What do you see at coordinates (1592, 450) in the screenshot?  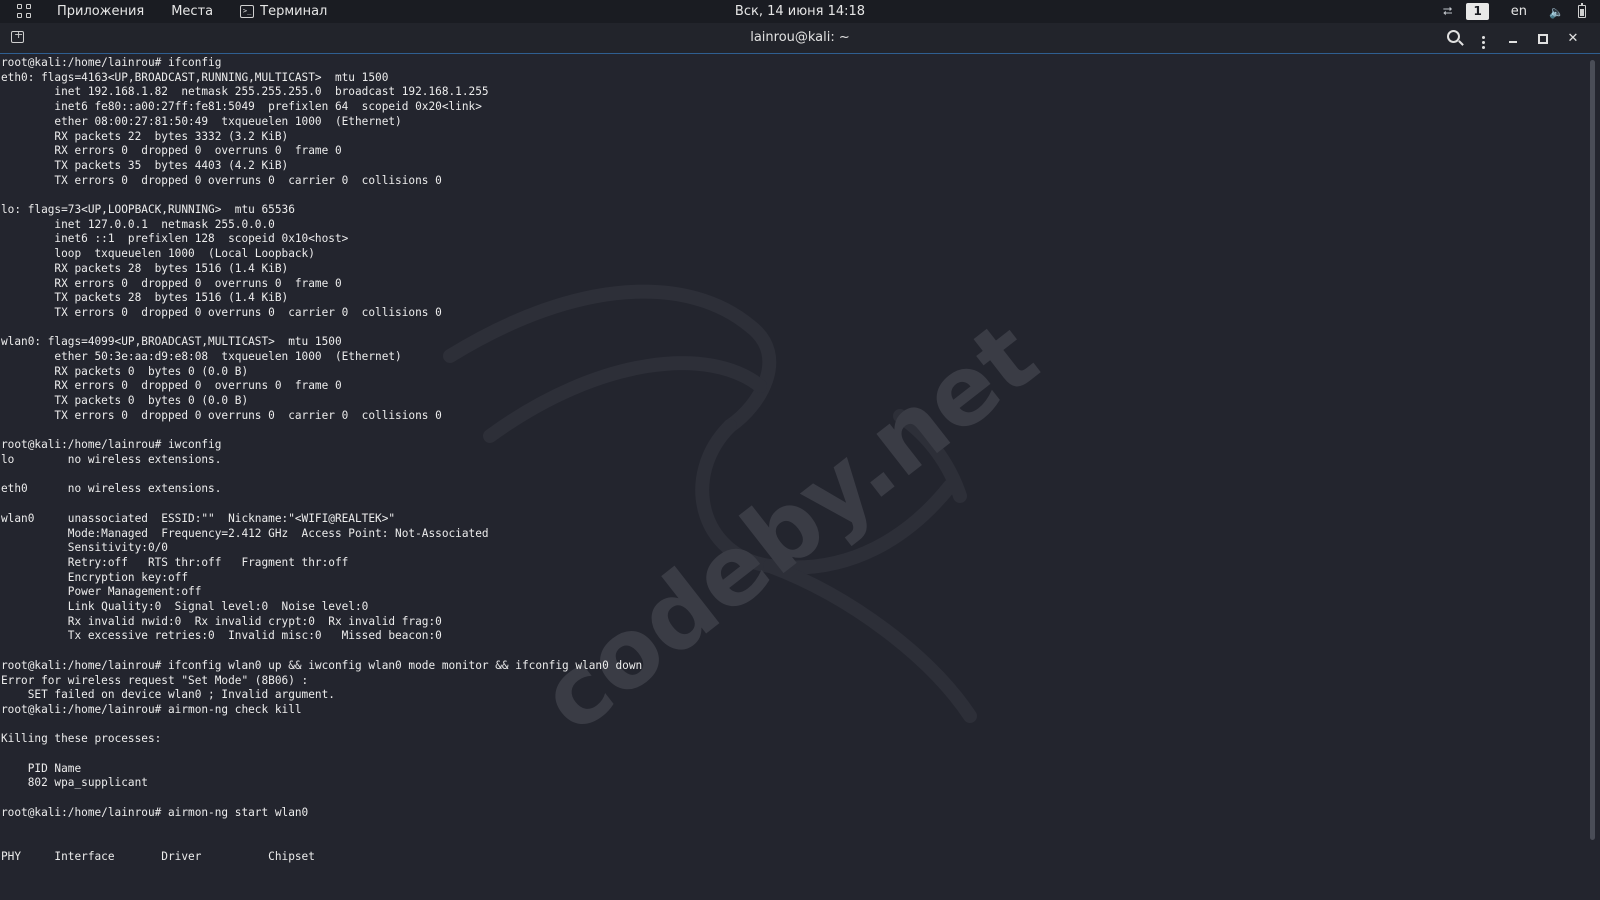 I see `scrollbar-thumb` at bounding box center [1592, 450].